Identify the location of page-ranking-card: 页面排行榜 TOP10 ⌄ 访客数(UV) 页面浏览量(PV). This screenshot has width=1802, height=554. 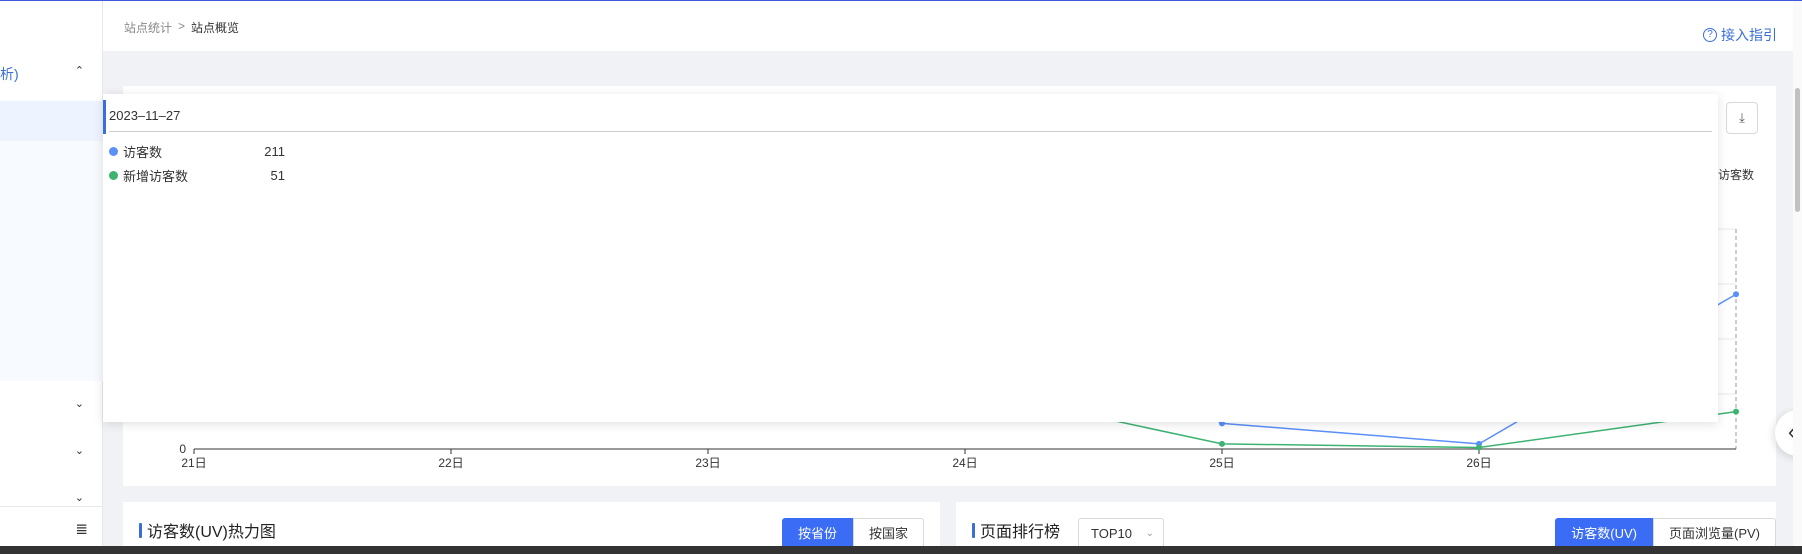
(1366, 526).